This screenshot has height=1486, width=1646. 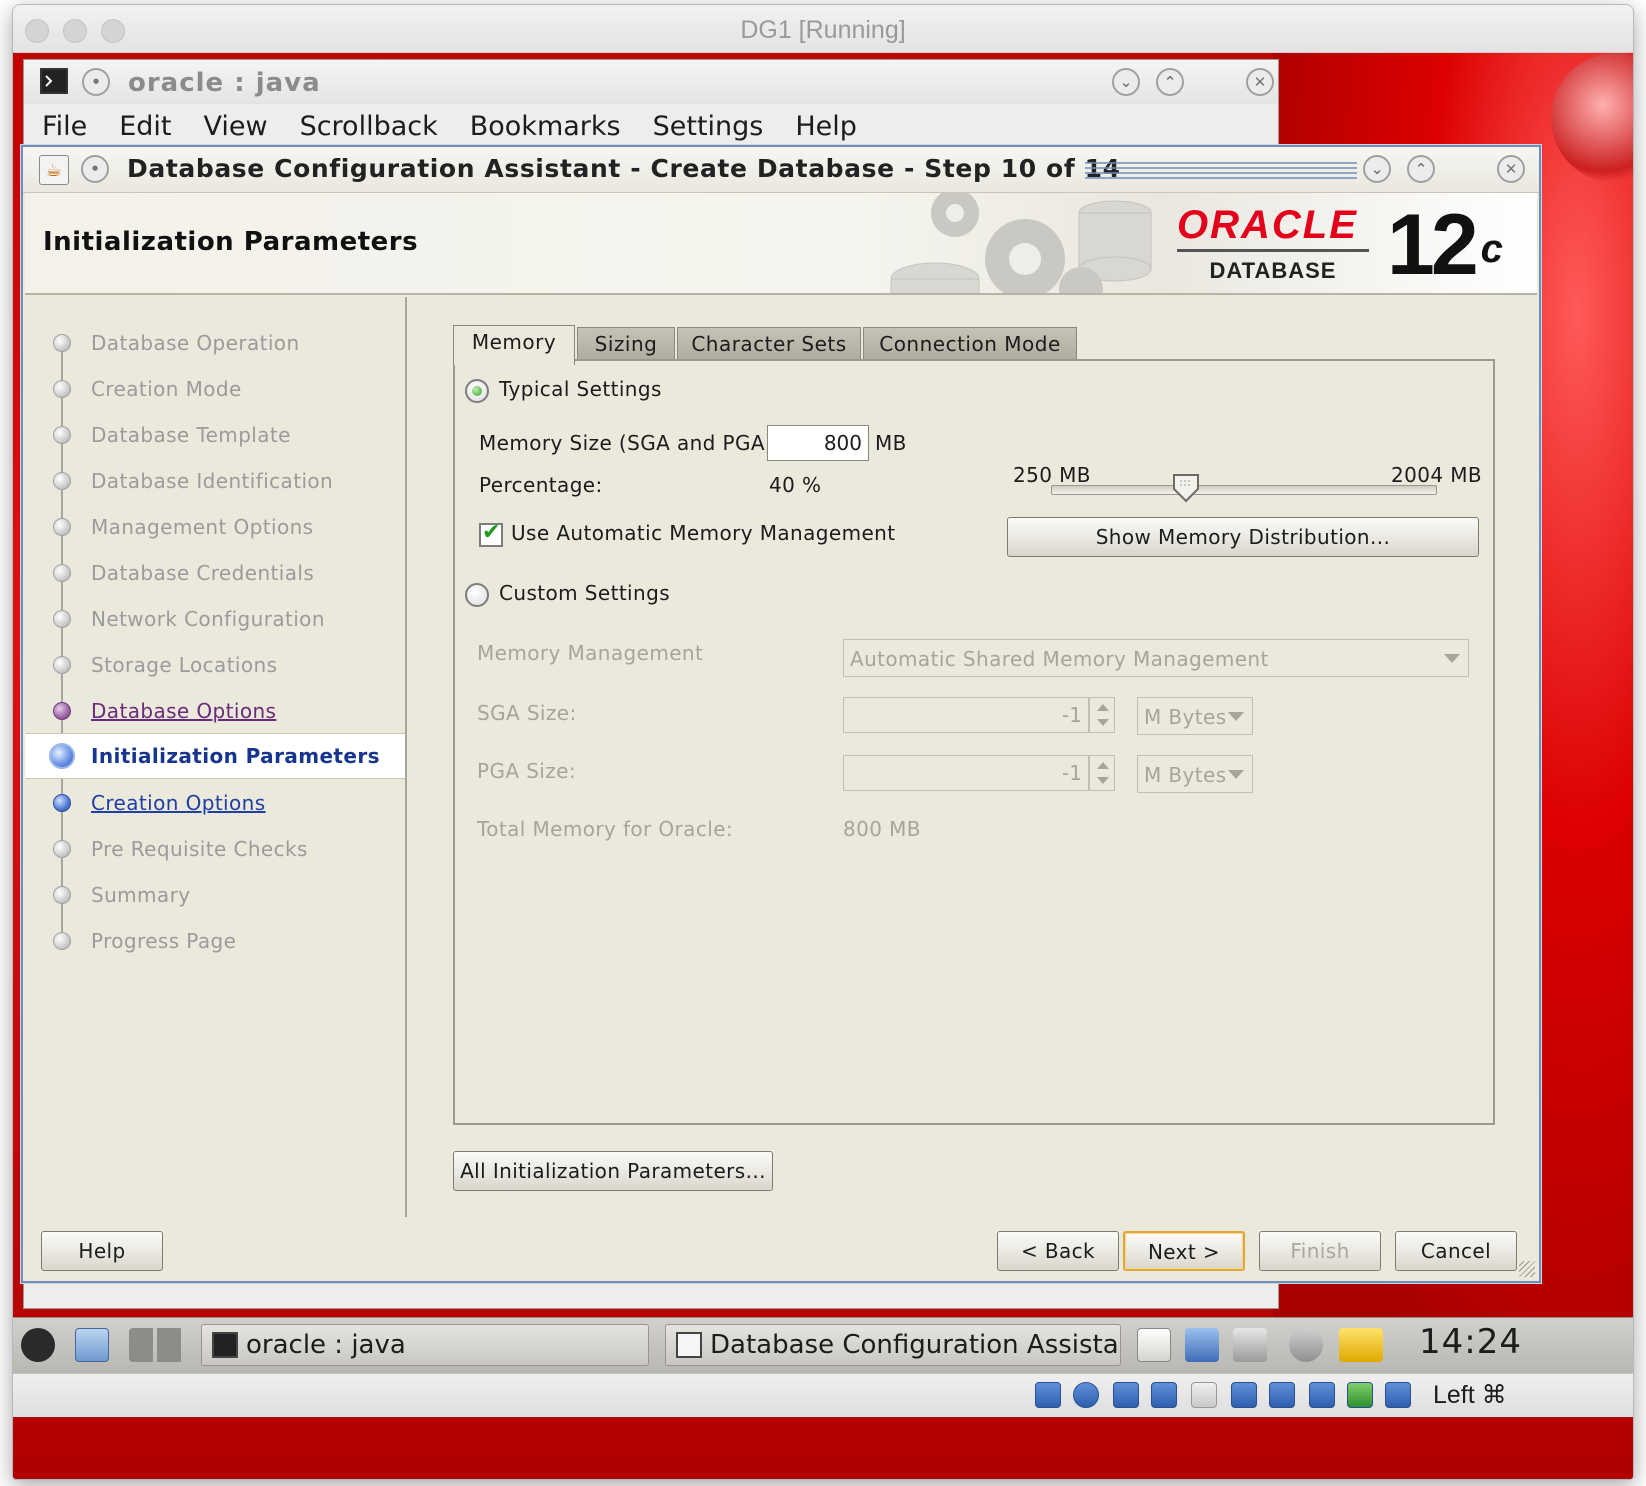 I want to click on step-creation-options: Creation Options, so click(x=215, y=804).